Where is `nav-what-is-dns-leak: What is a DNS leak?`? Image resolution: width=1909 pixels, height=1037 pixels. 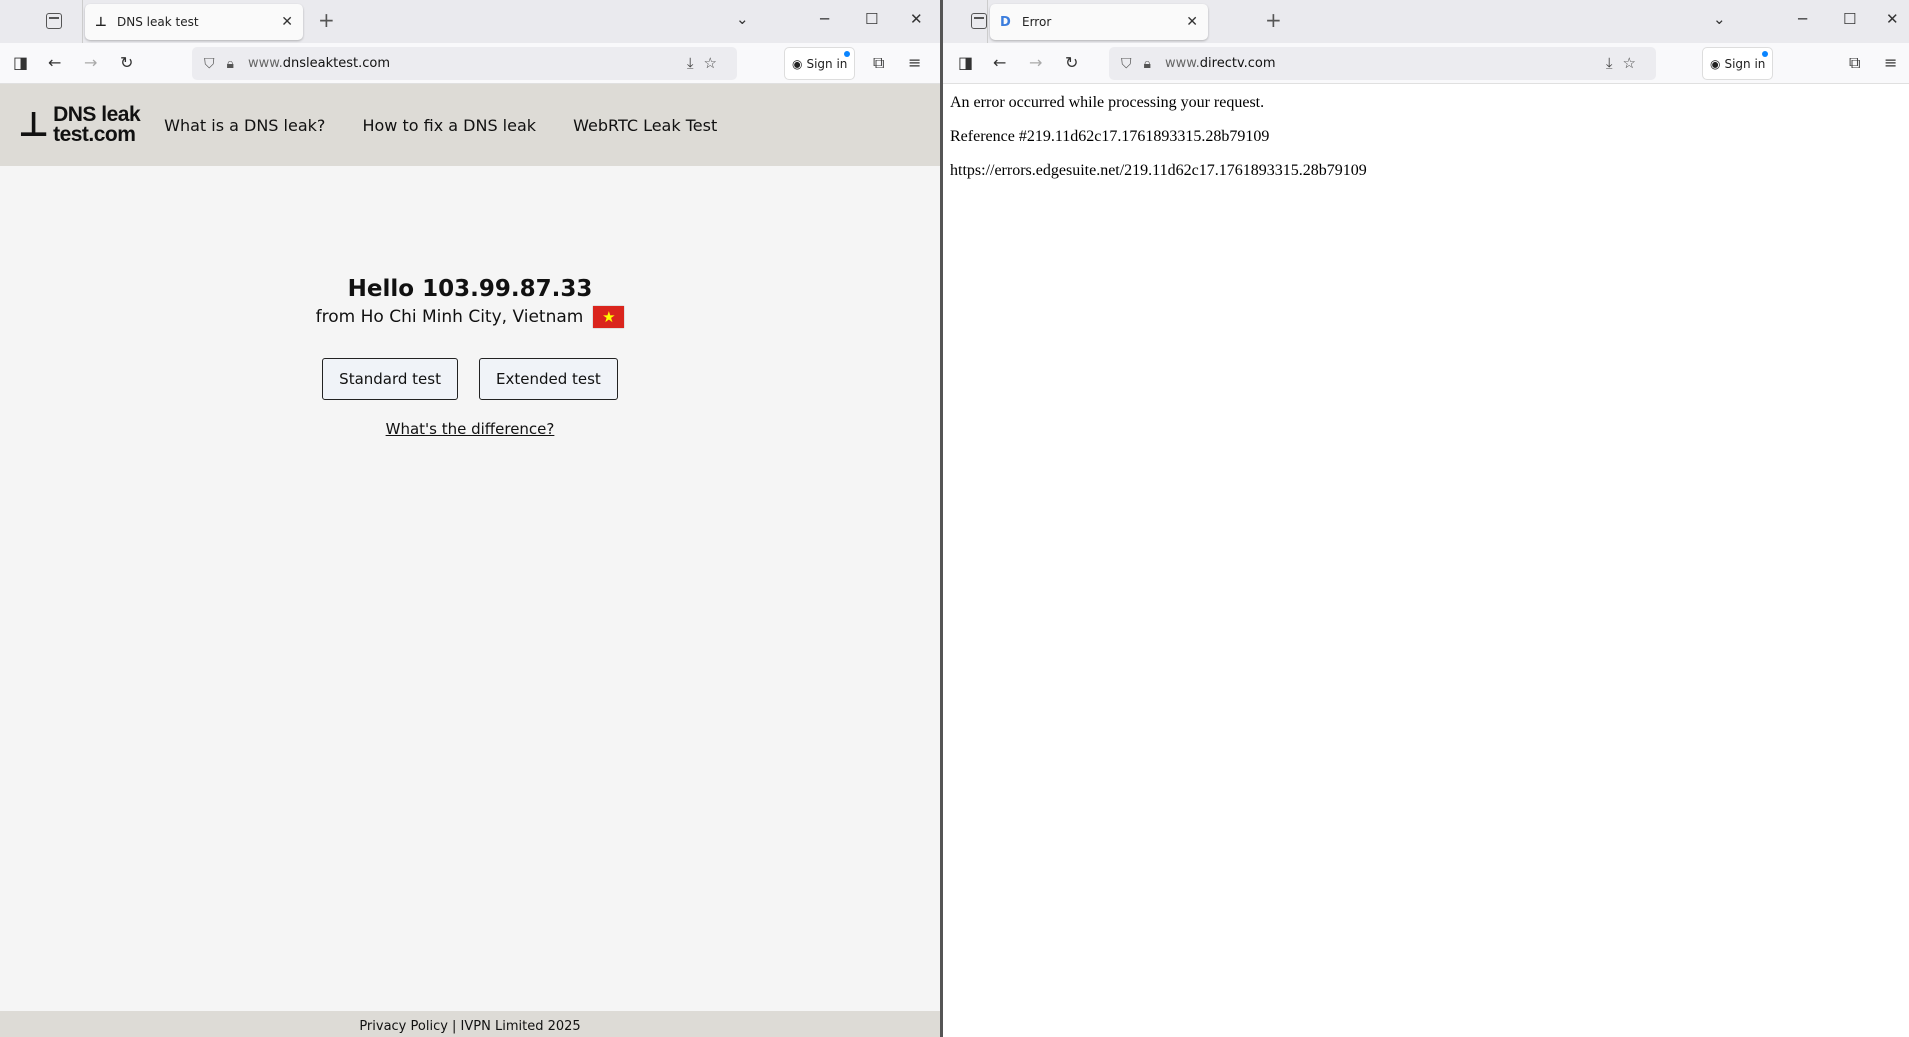
nav-what-is-dns-leak: What is a DNS leak? is located at coordinates (244, 125).